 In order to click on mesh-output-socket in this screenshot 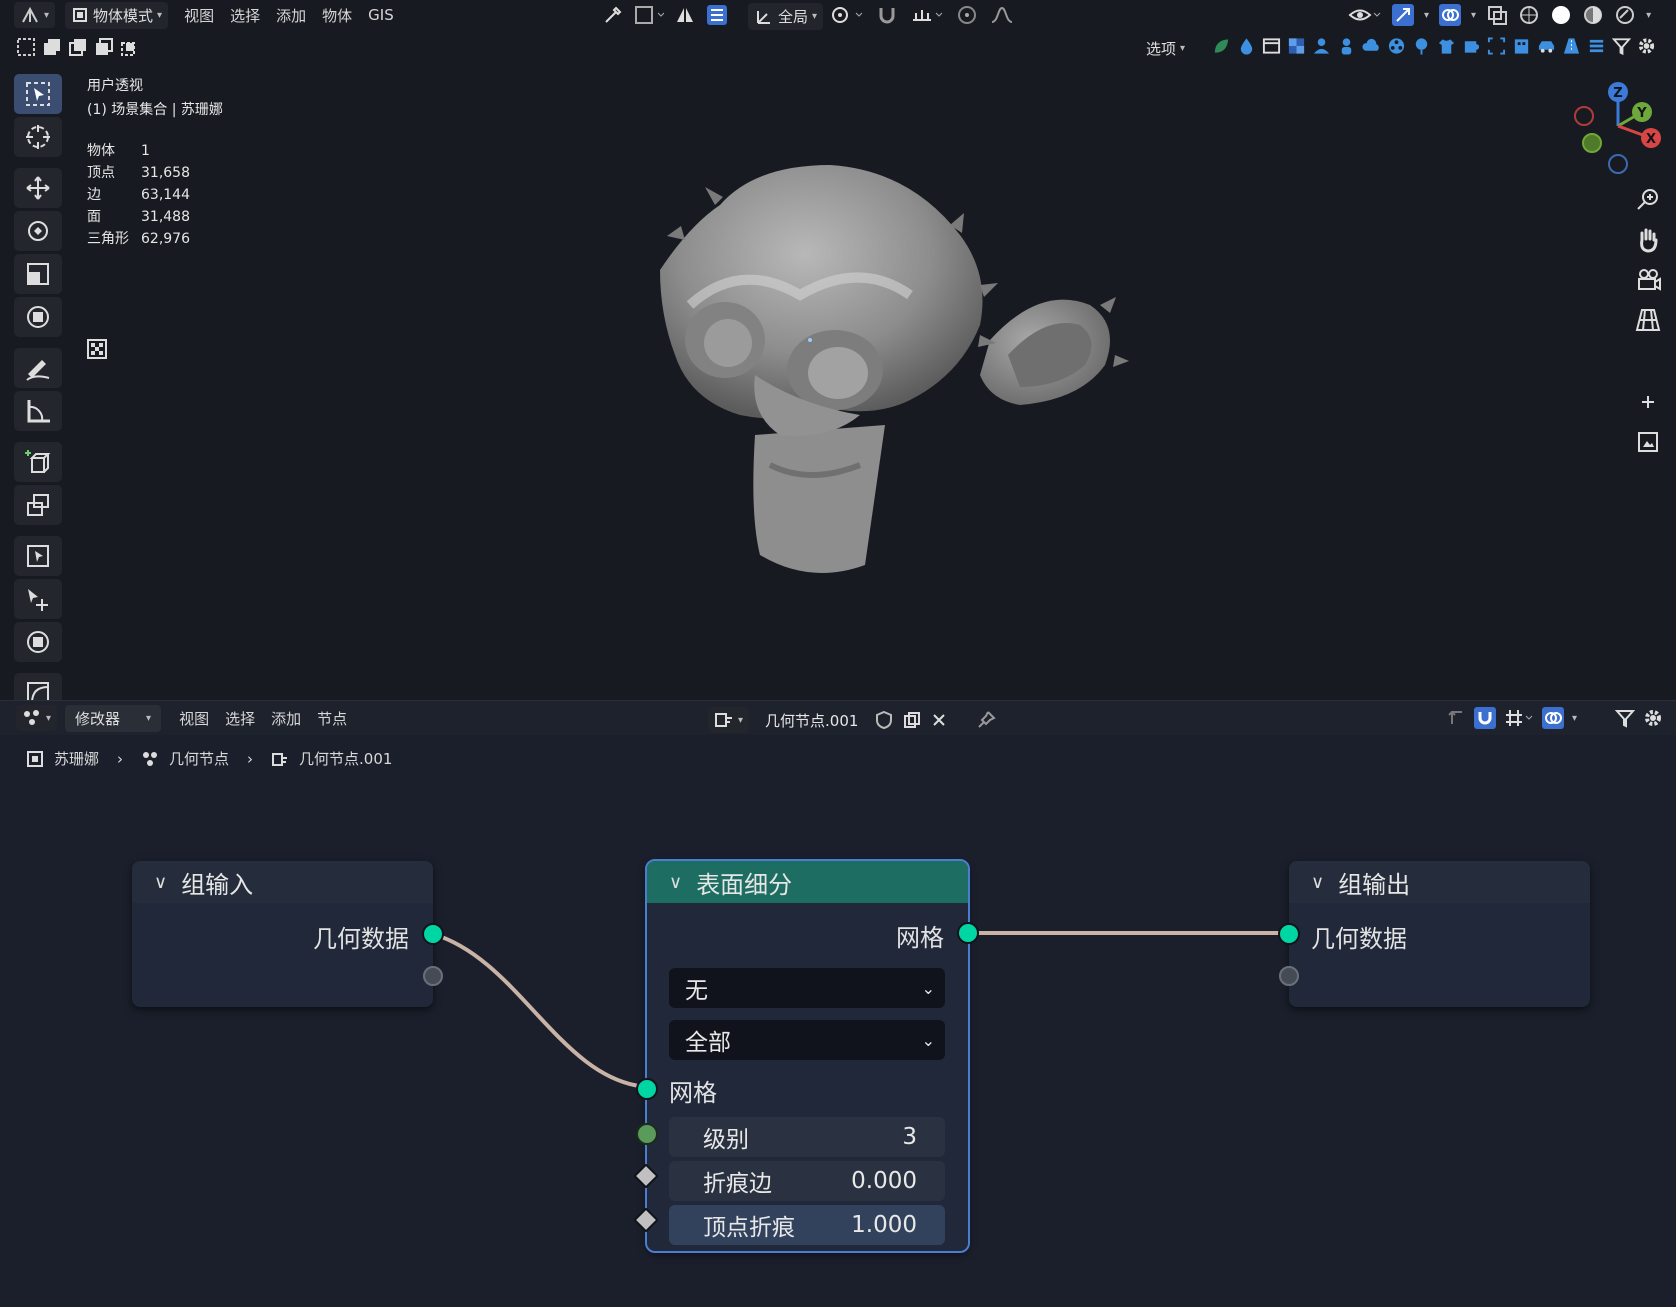, I will do `click(968, 933)`.